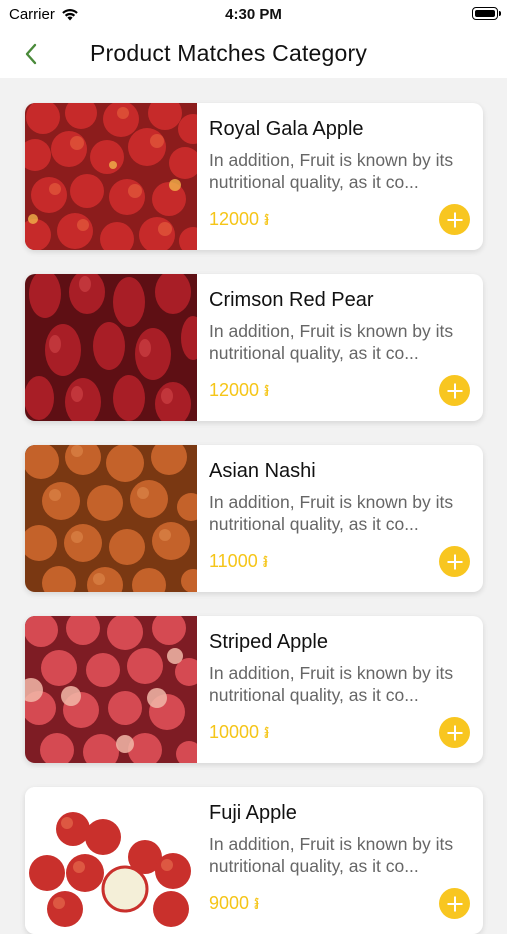 The height and width of the screenshot is (934, 507). Describe the element at coordinates (262, 471) in the screenshot. I see `product-name: Asian Nashi` at that location.